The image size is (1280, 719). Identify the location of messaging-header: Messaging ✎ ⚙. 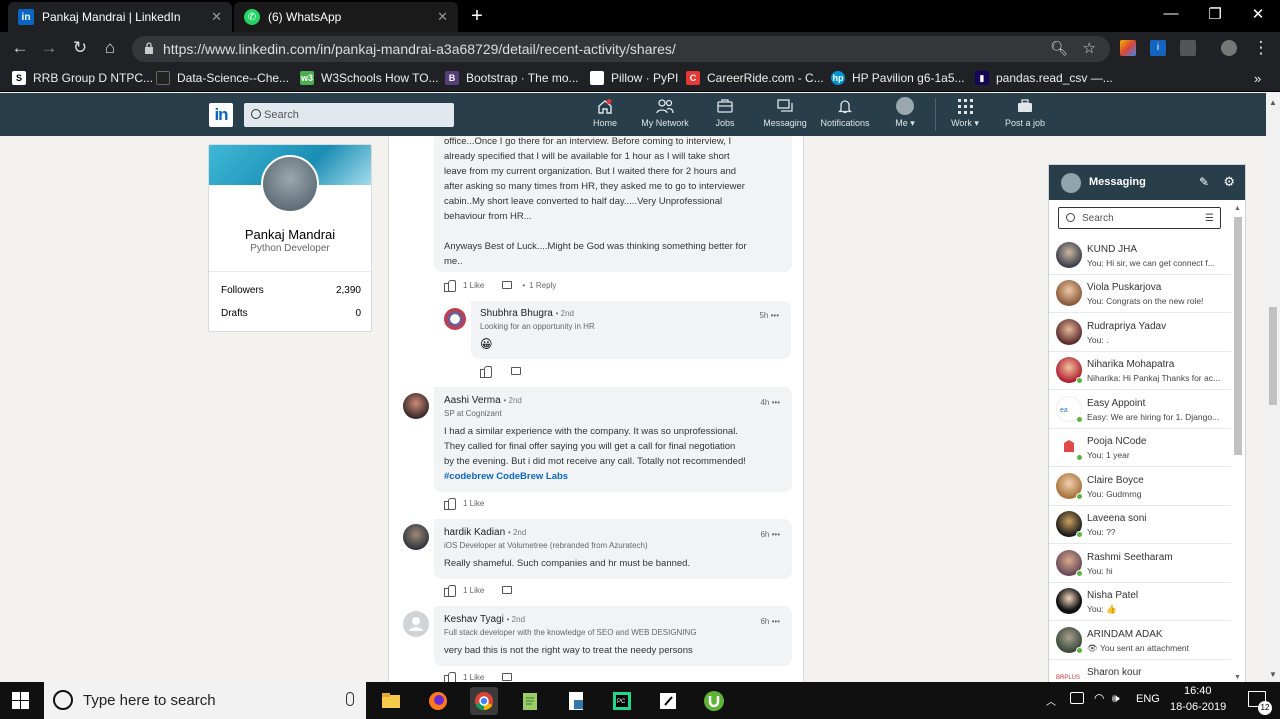
(1147, 182).